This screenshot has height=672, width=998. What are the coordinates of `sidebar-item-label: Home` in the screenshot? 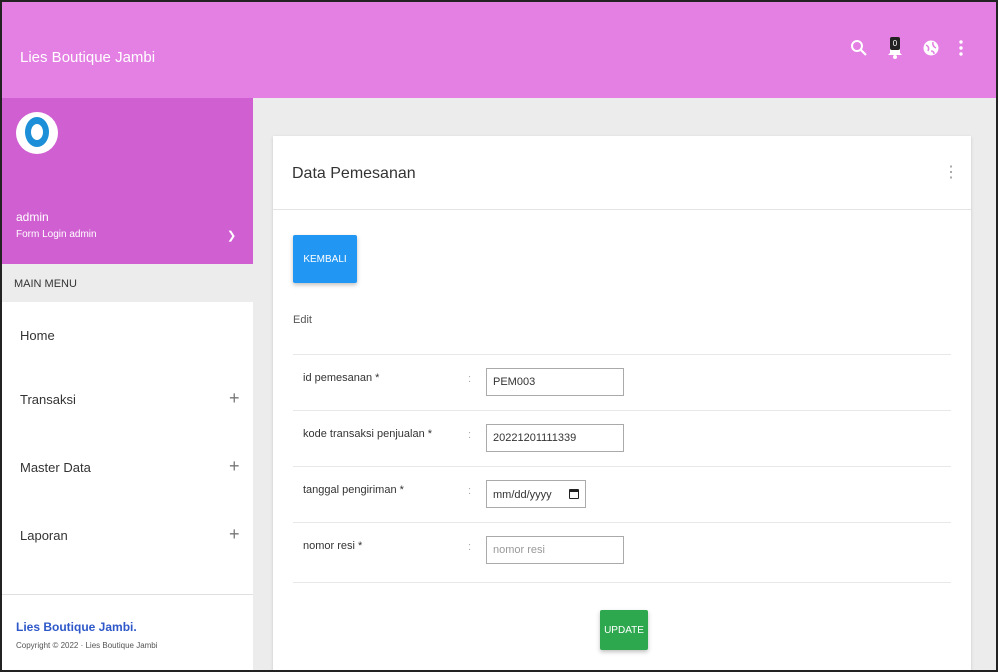 It's located at (37, 335).